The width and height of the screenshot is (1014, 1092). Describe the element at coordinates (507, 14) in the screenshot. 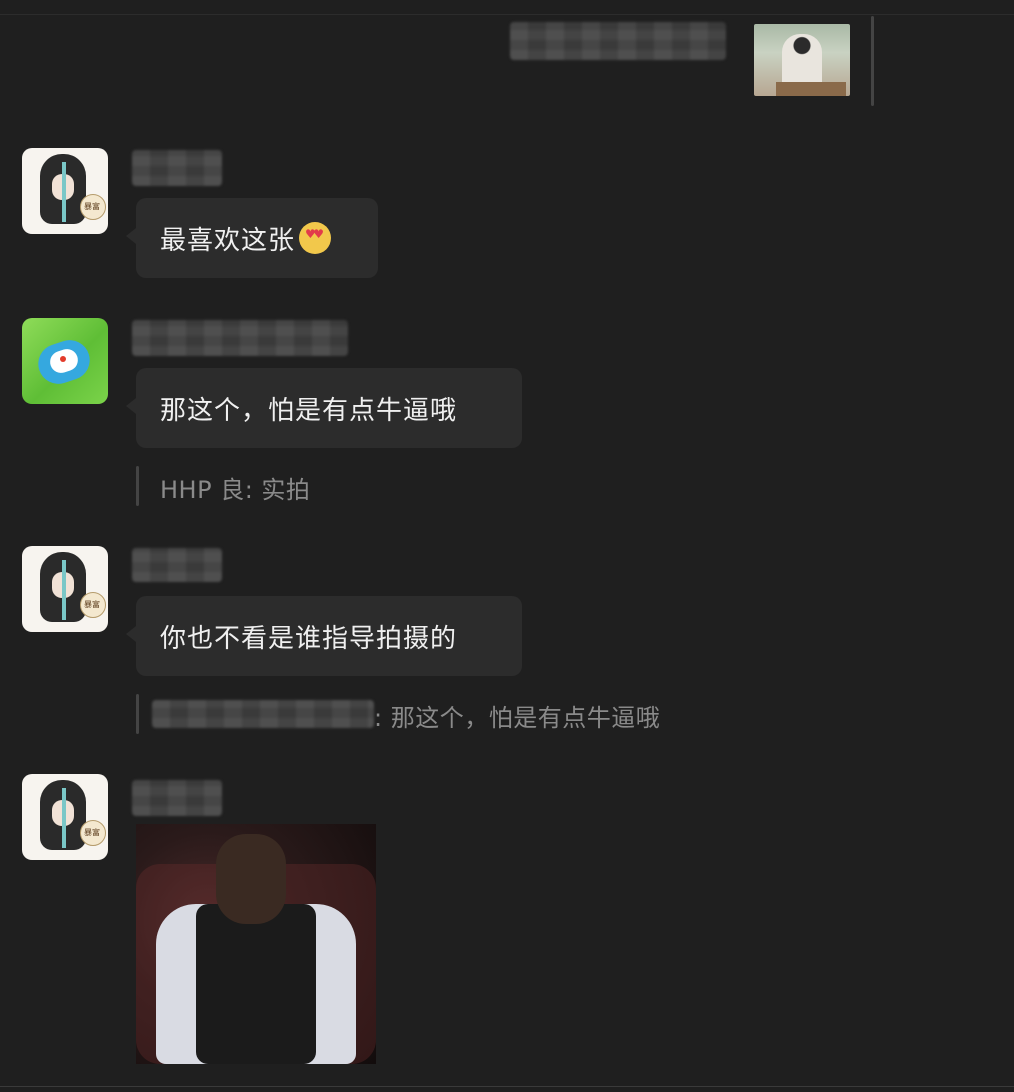

I see `top-divider` at that location.